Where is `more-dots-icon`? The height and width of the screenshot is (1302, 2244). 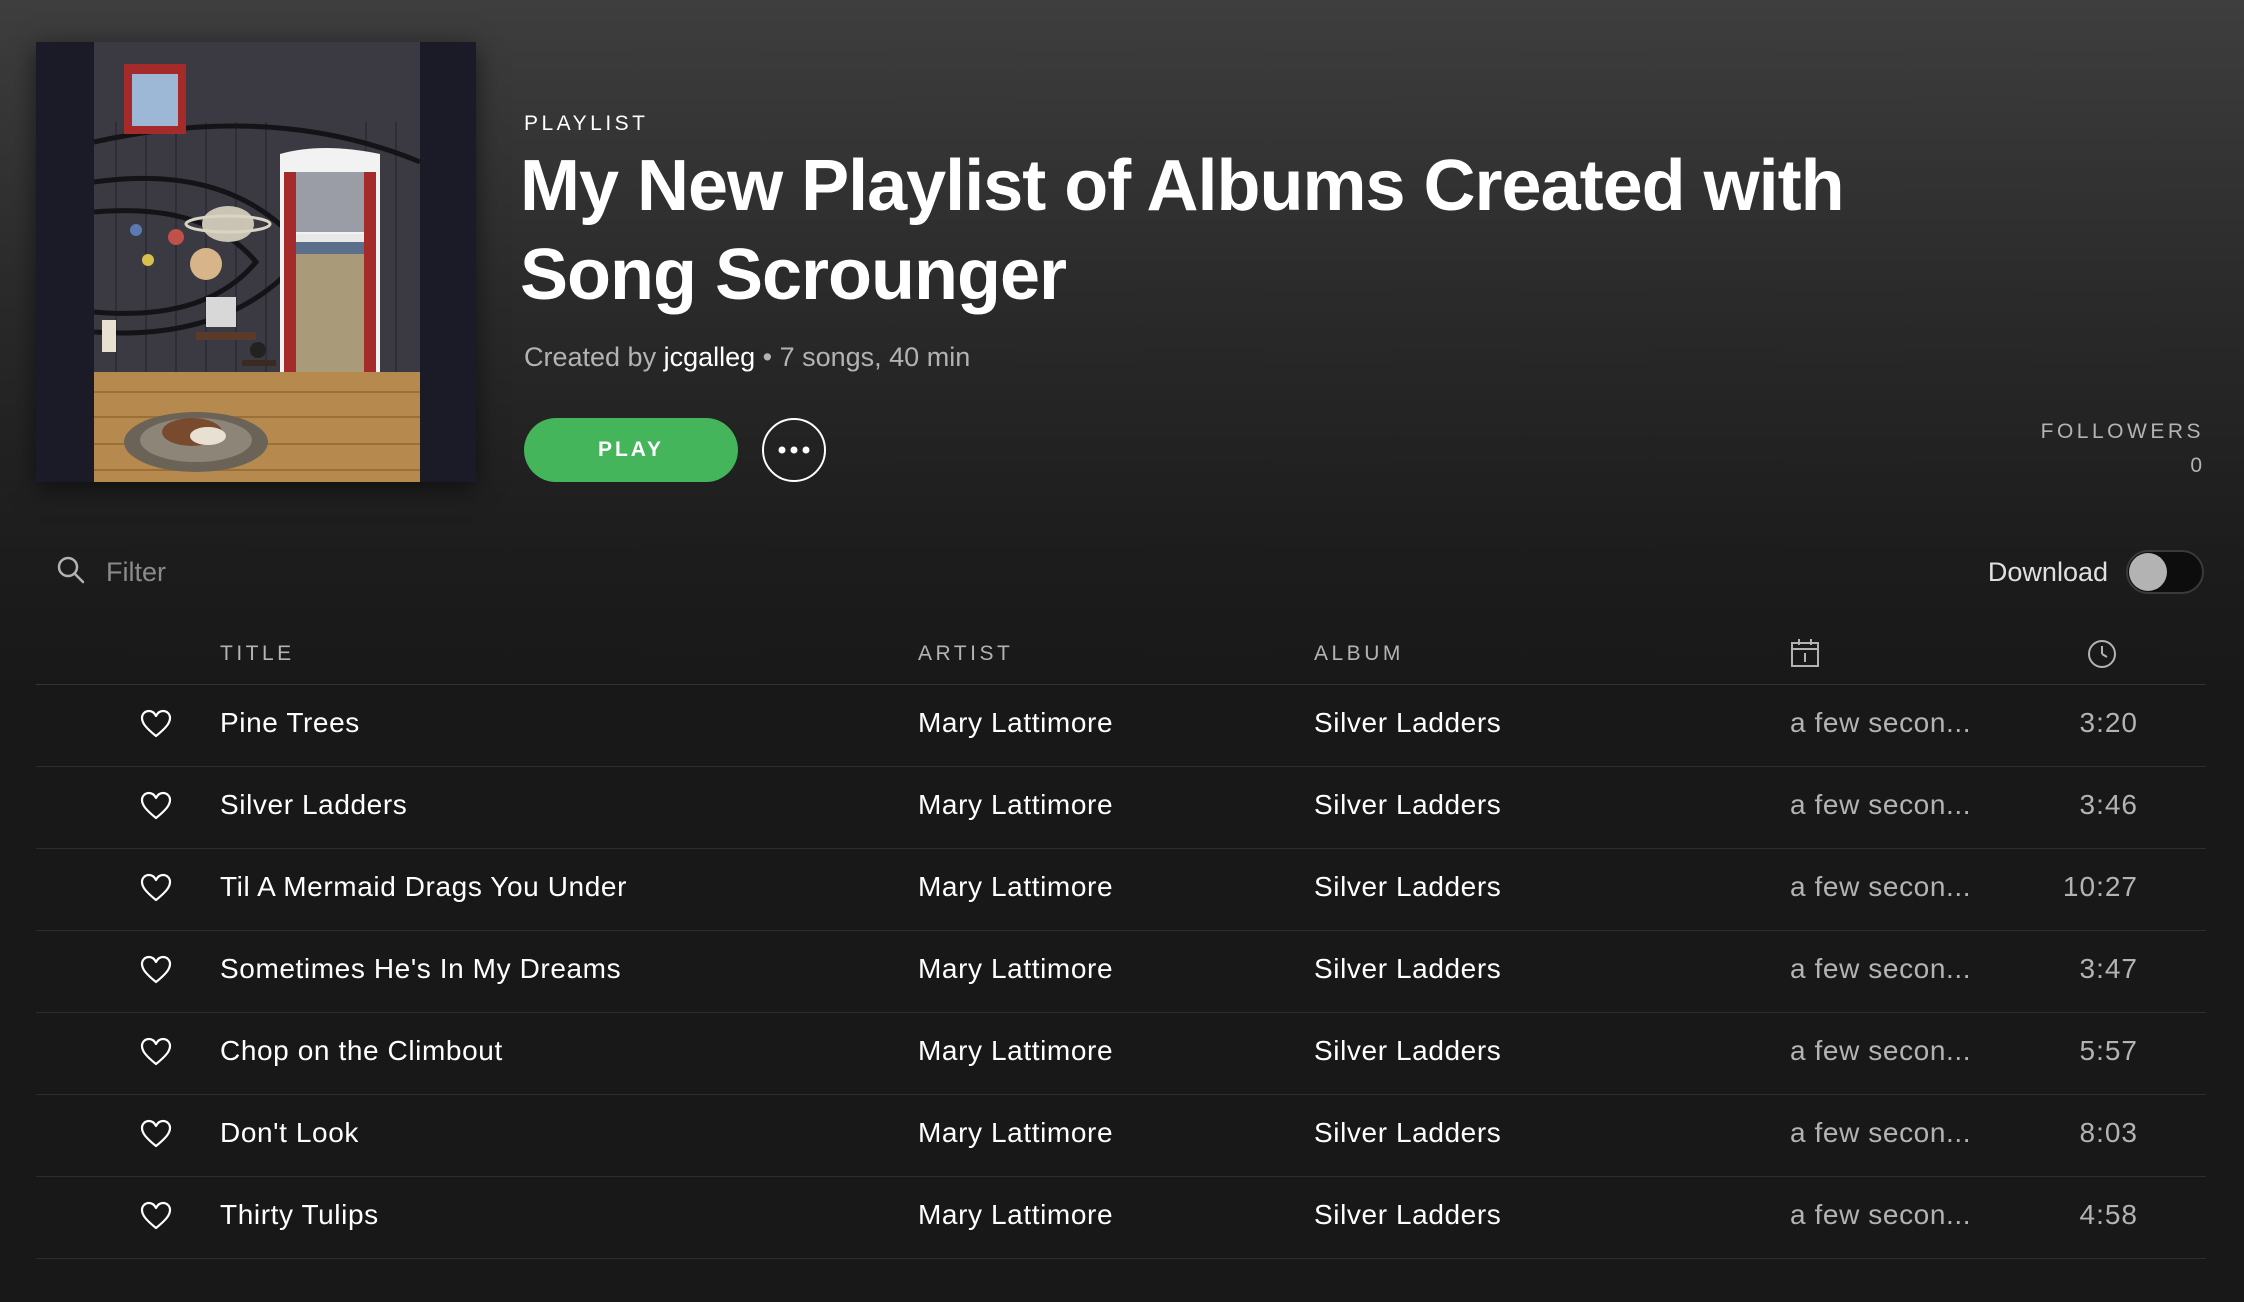 more-dots-icon is located at coordinates (794, 450).